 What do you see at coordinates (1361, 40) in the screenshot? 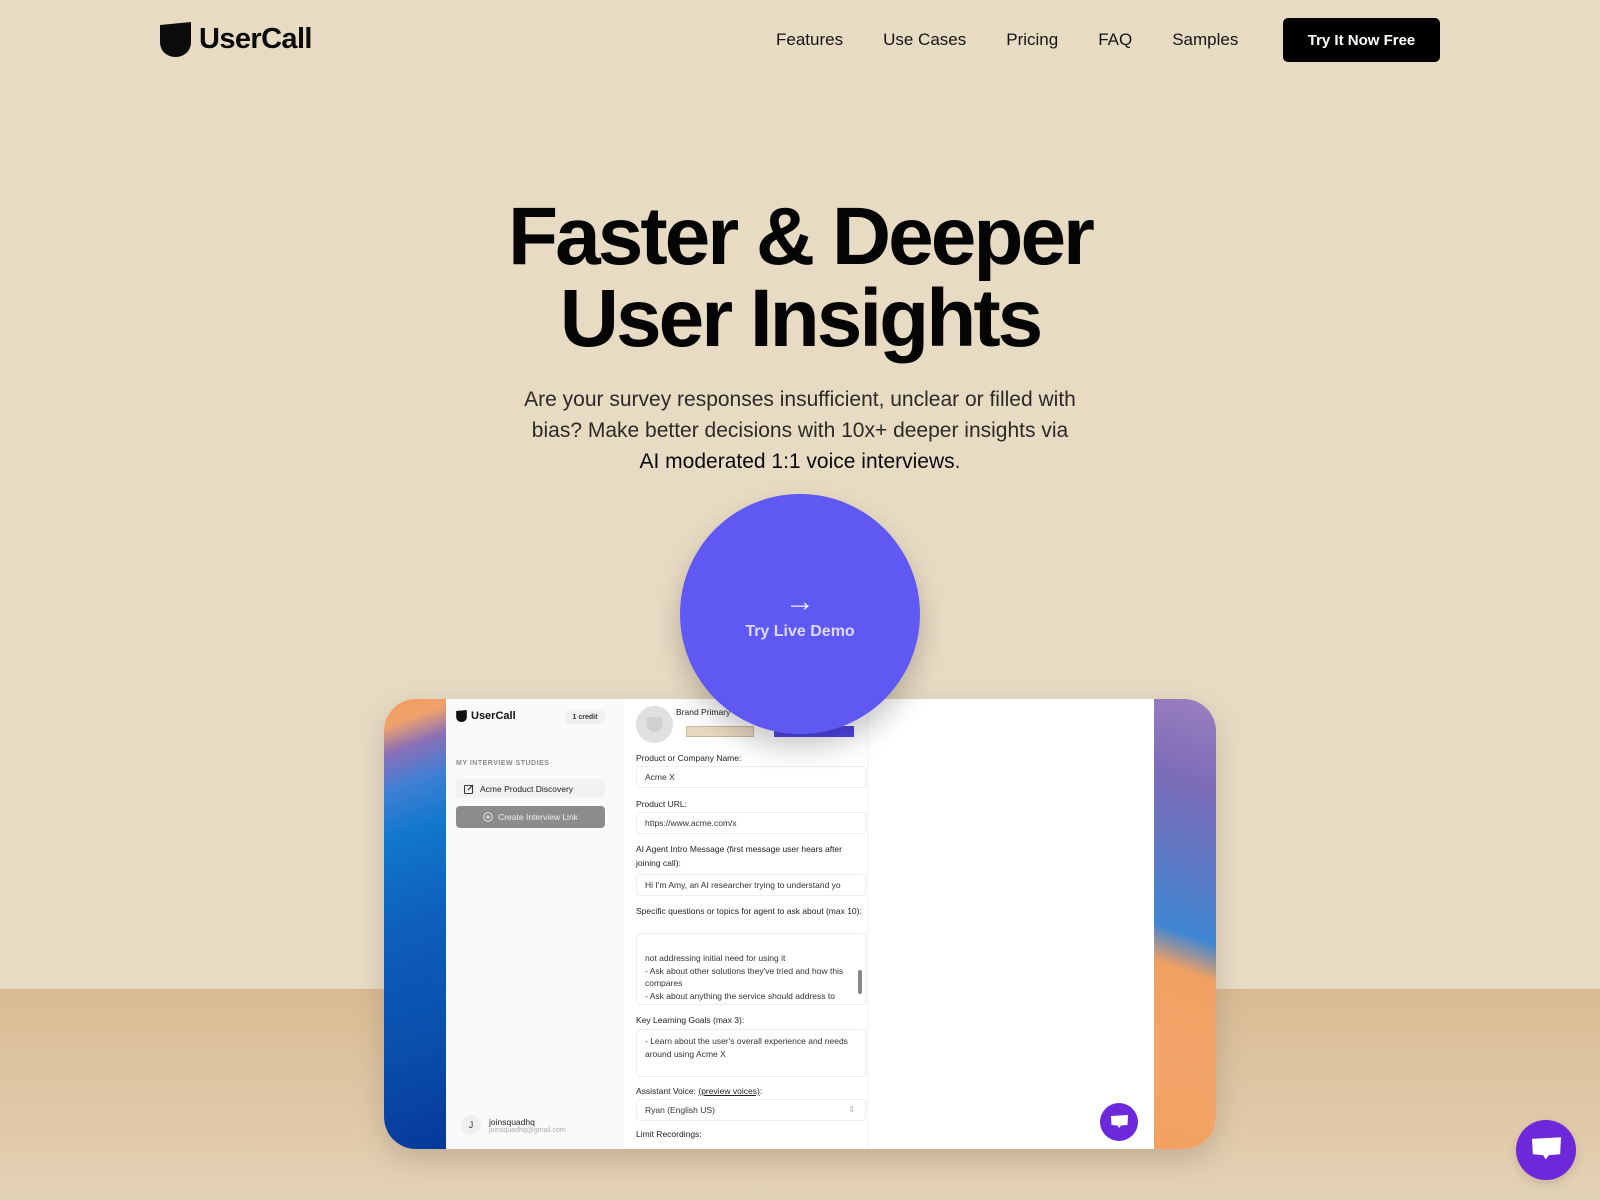
I see `try-free-button: Try It Now Free` at bounding box center [1361, 40].